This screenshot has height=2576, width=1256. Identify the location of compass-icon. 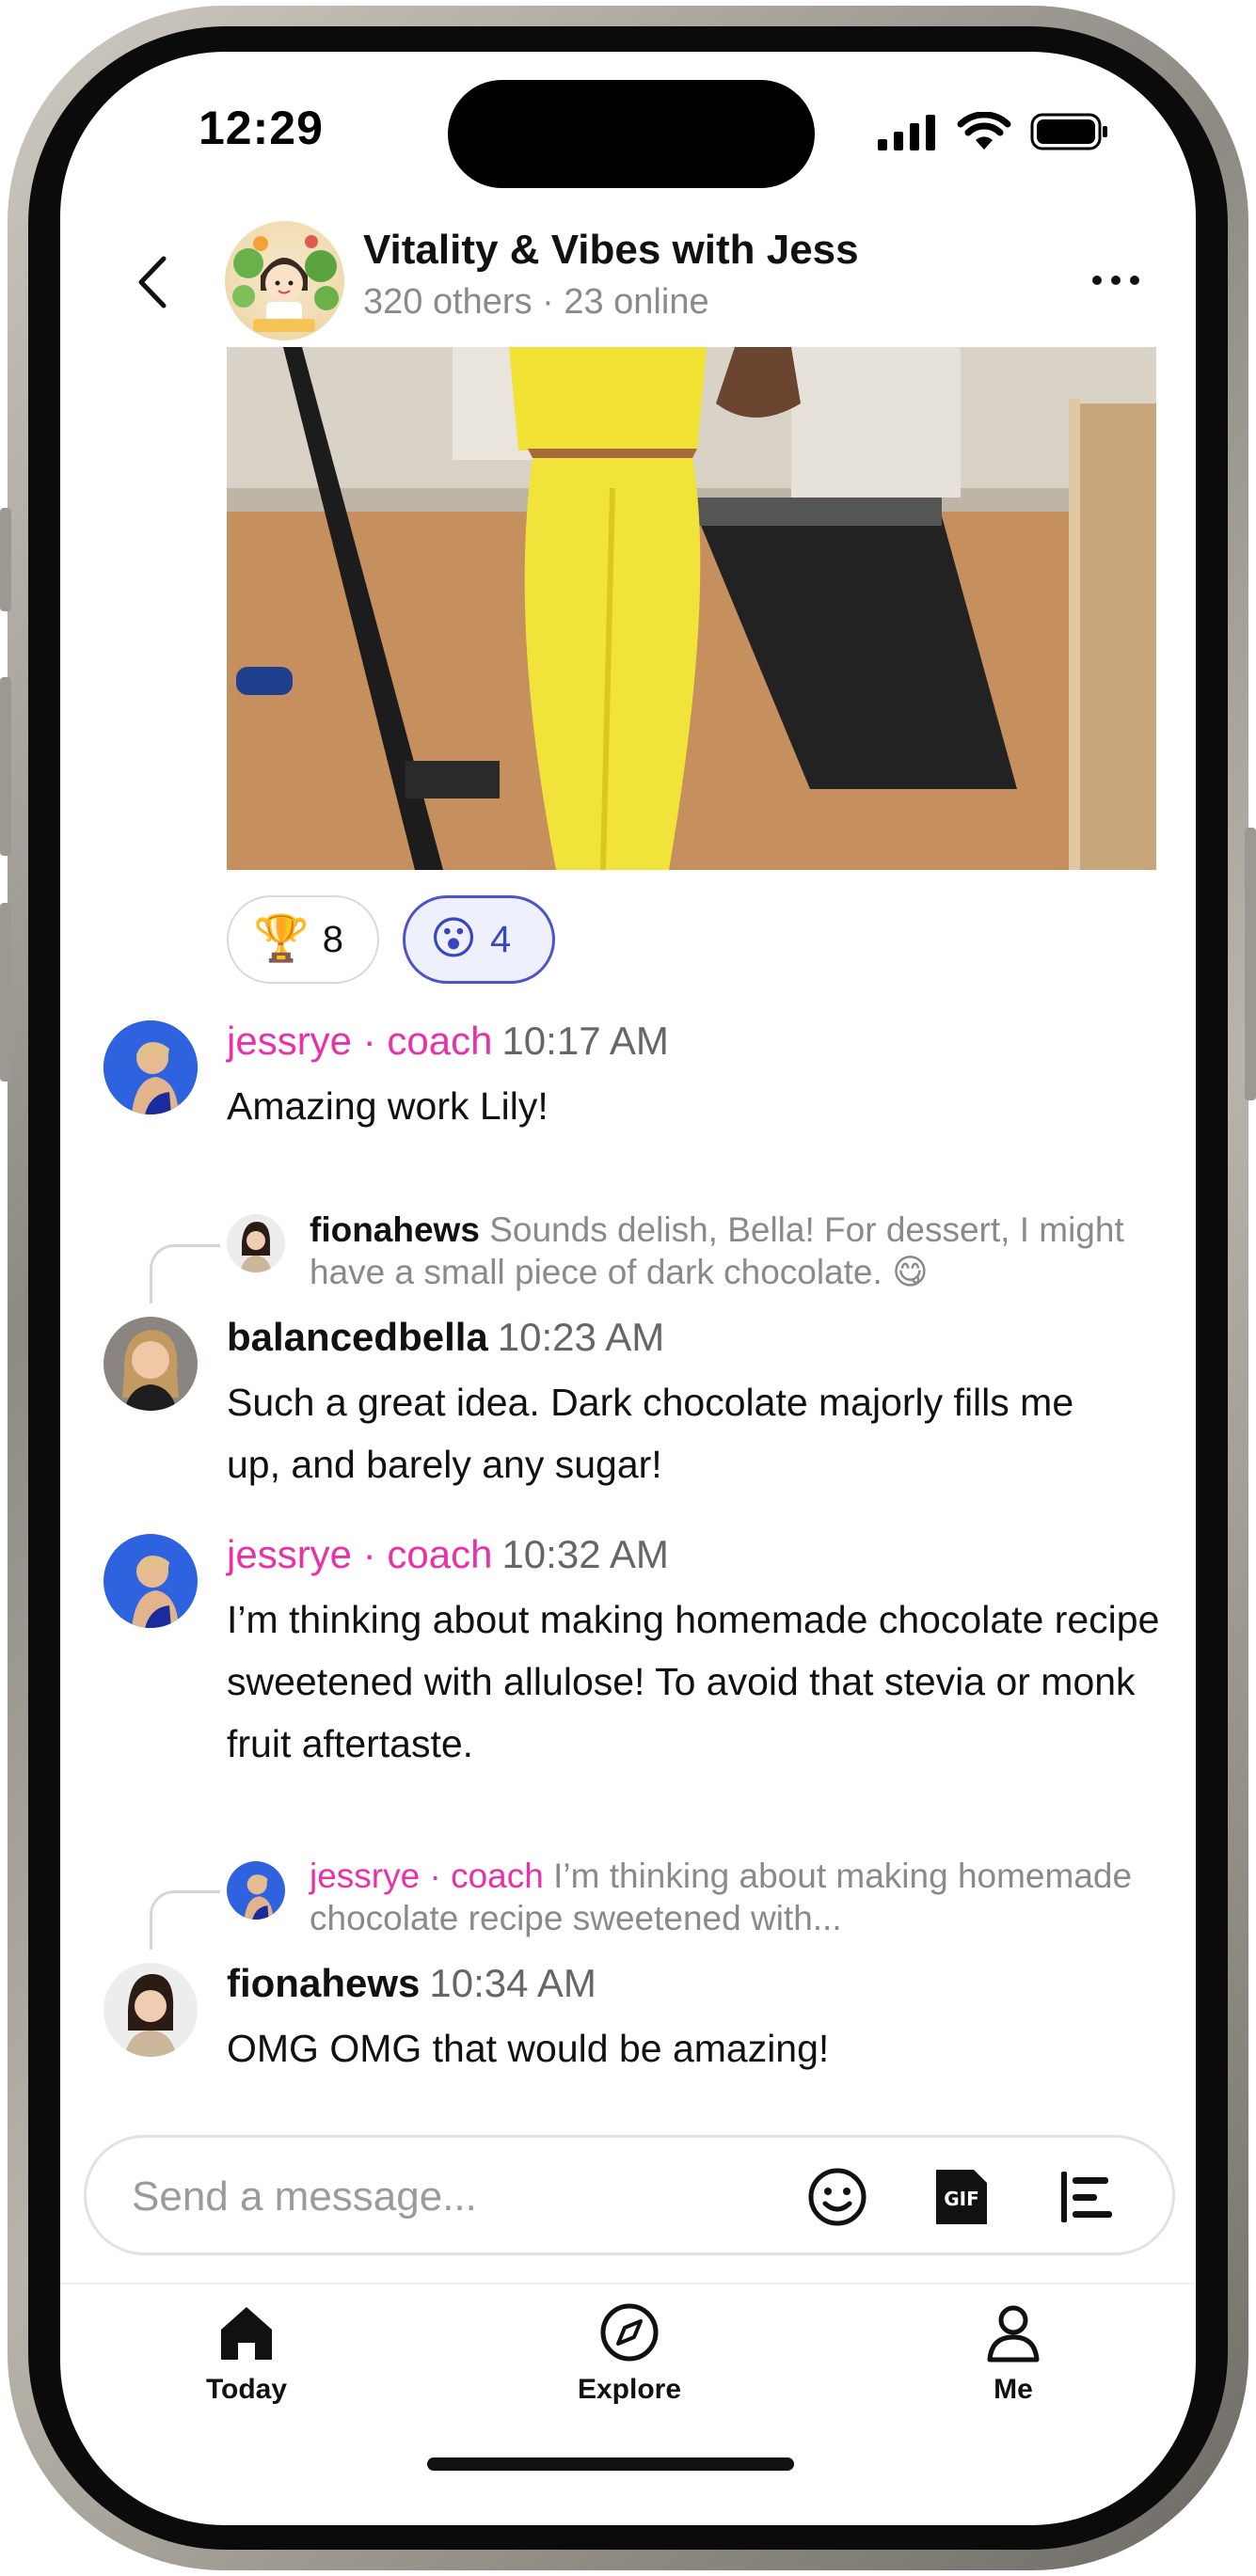
(629, 2332).